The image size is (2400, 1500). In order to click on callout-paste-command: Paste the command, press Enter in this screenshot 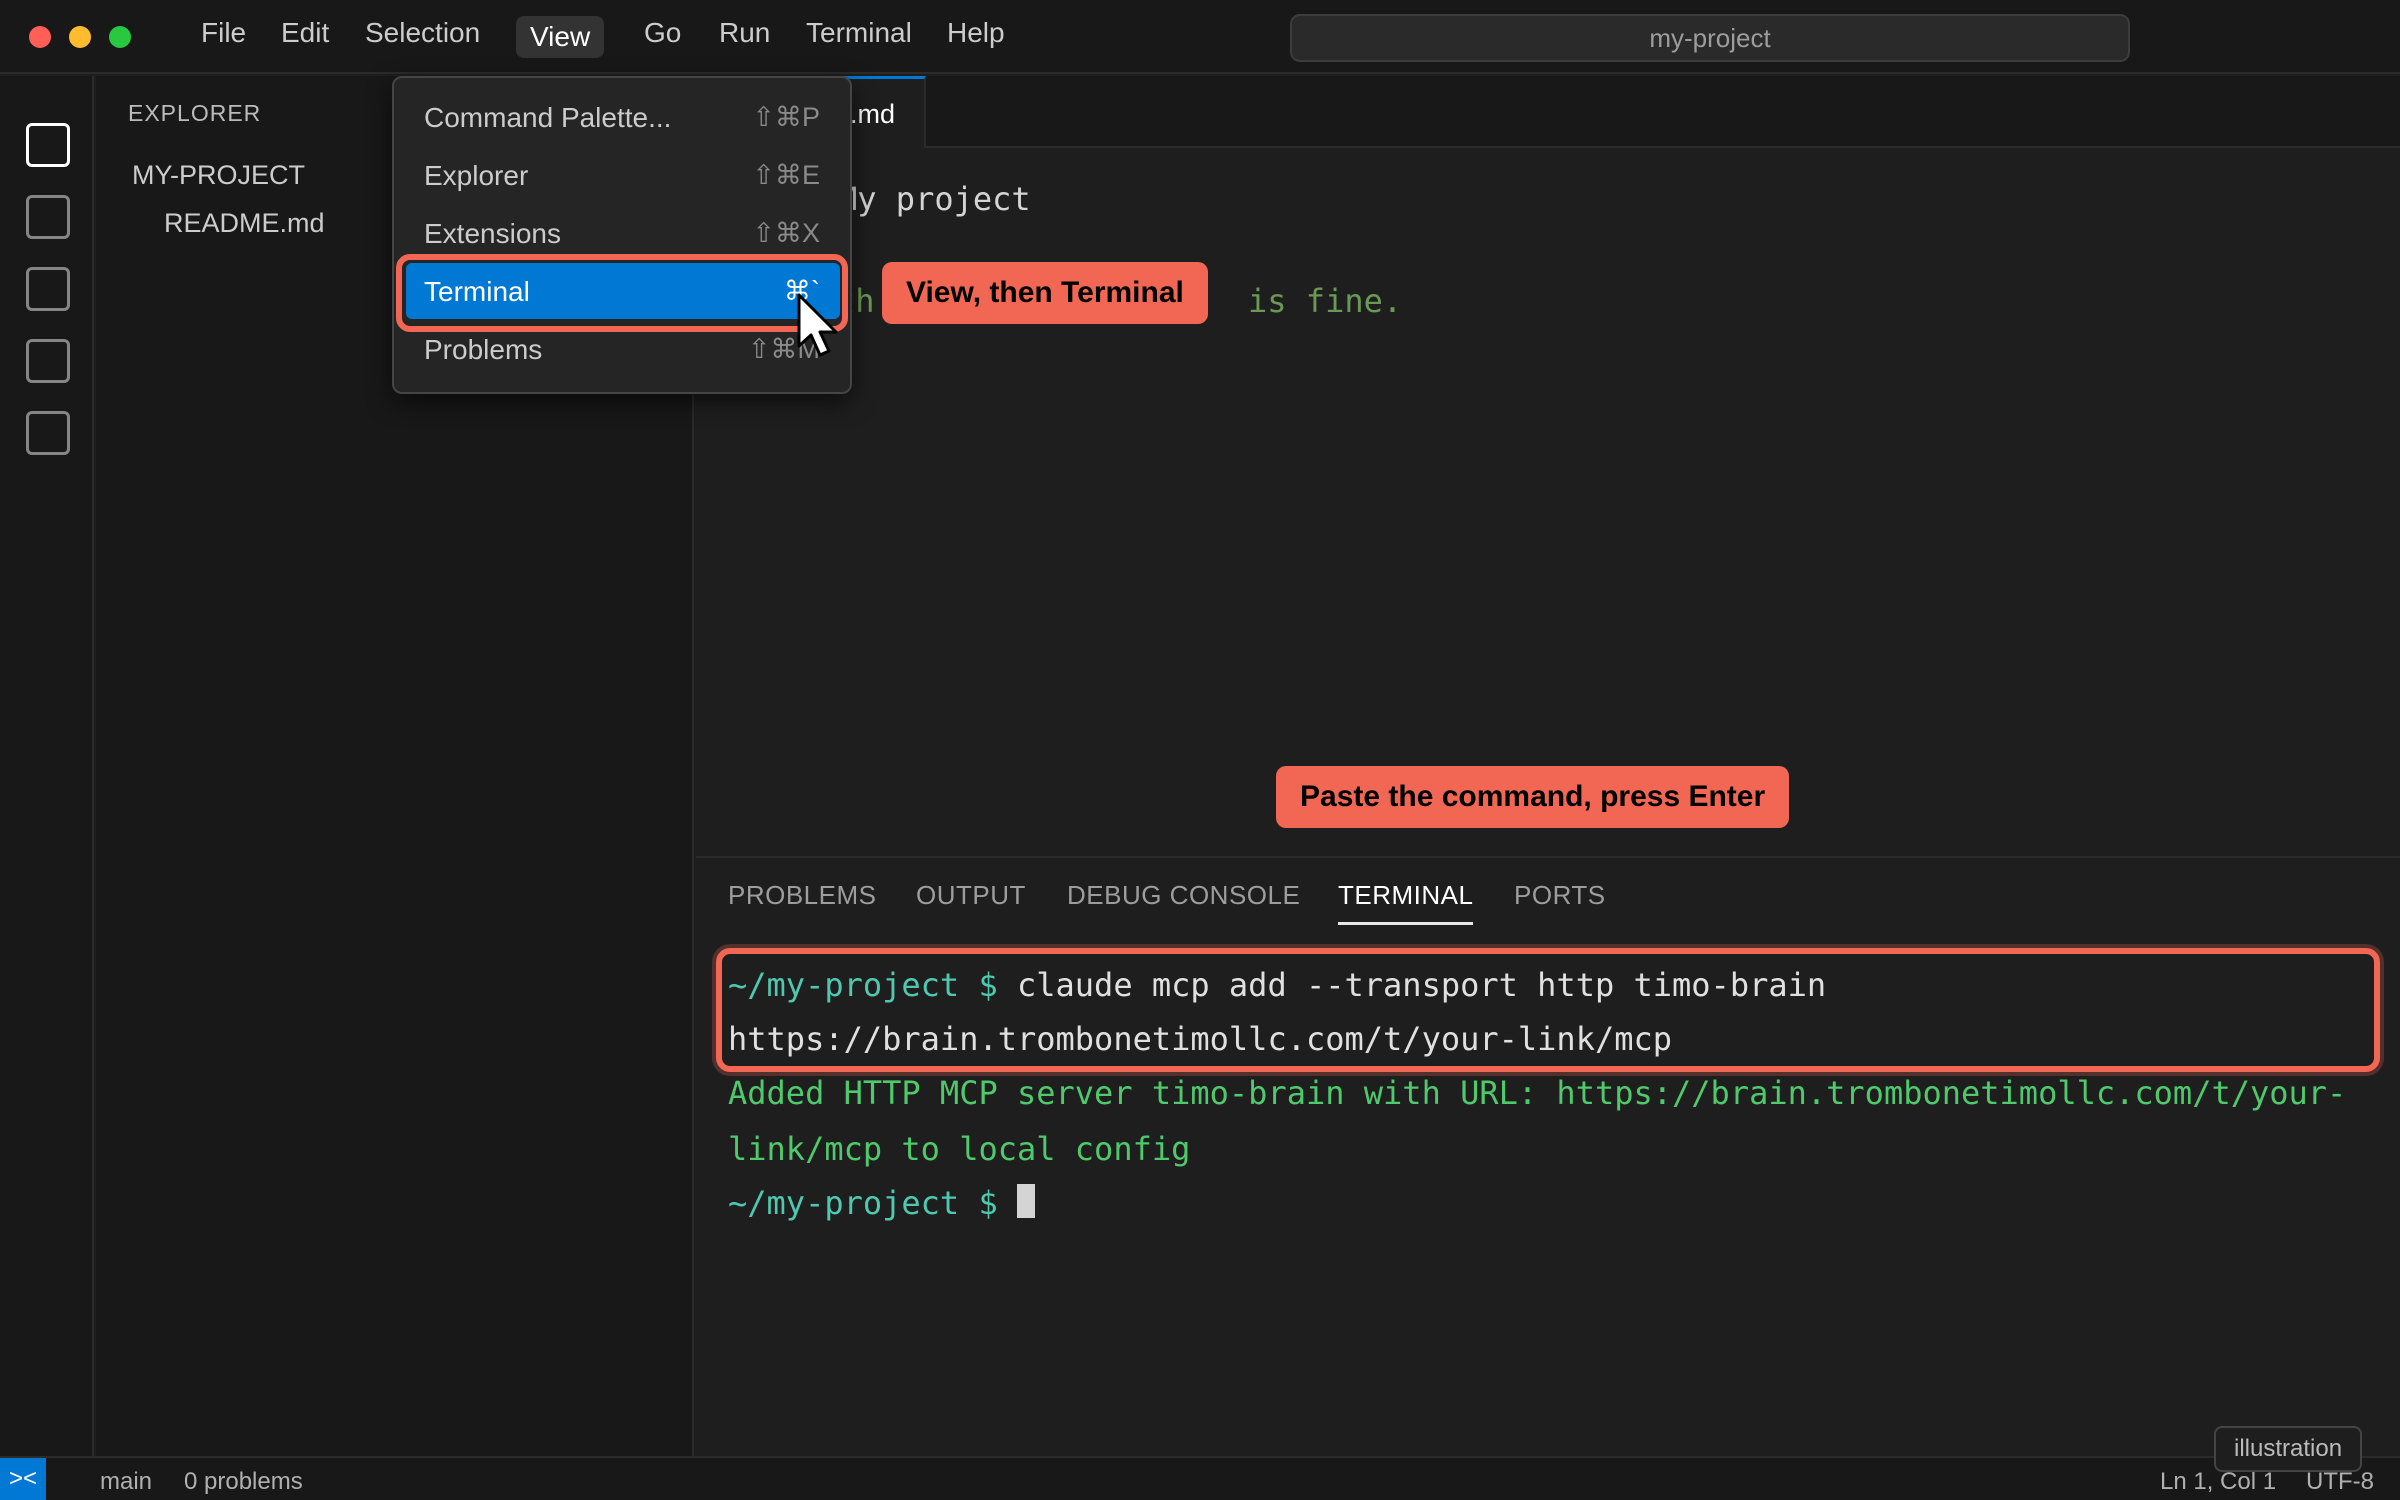, I will do `click(1533, 797)`.